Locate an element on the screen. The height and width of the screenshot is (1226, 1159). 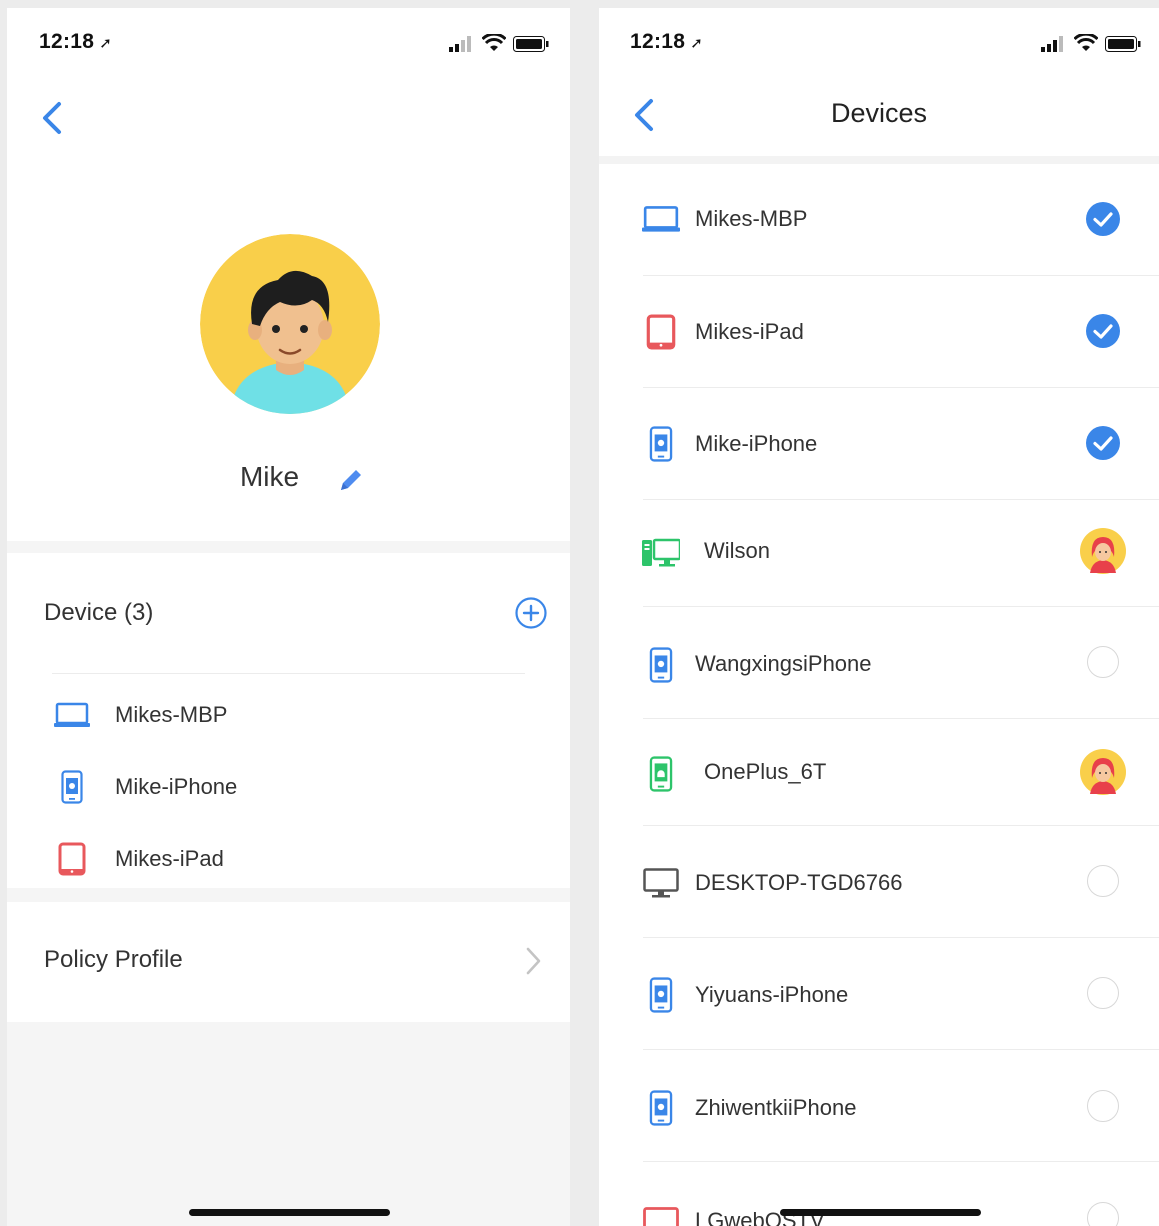
device-row-label: Yiyuans-iPhone is located at coordinates (772, 994).